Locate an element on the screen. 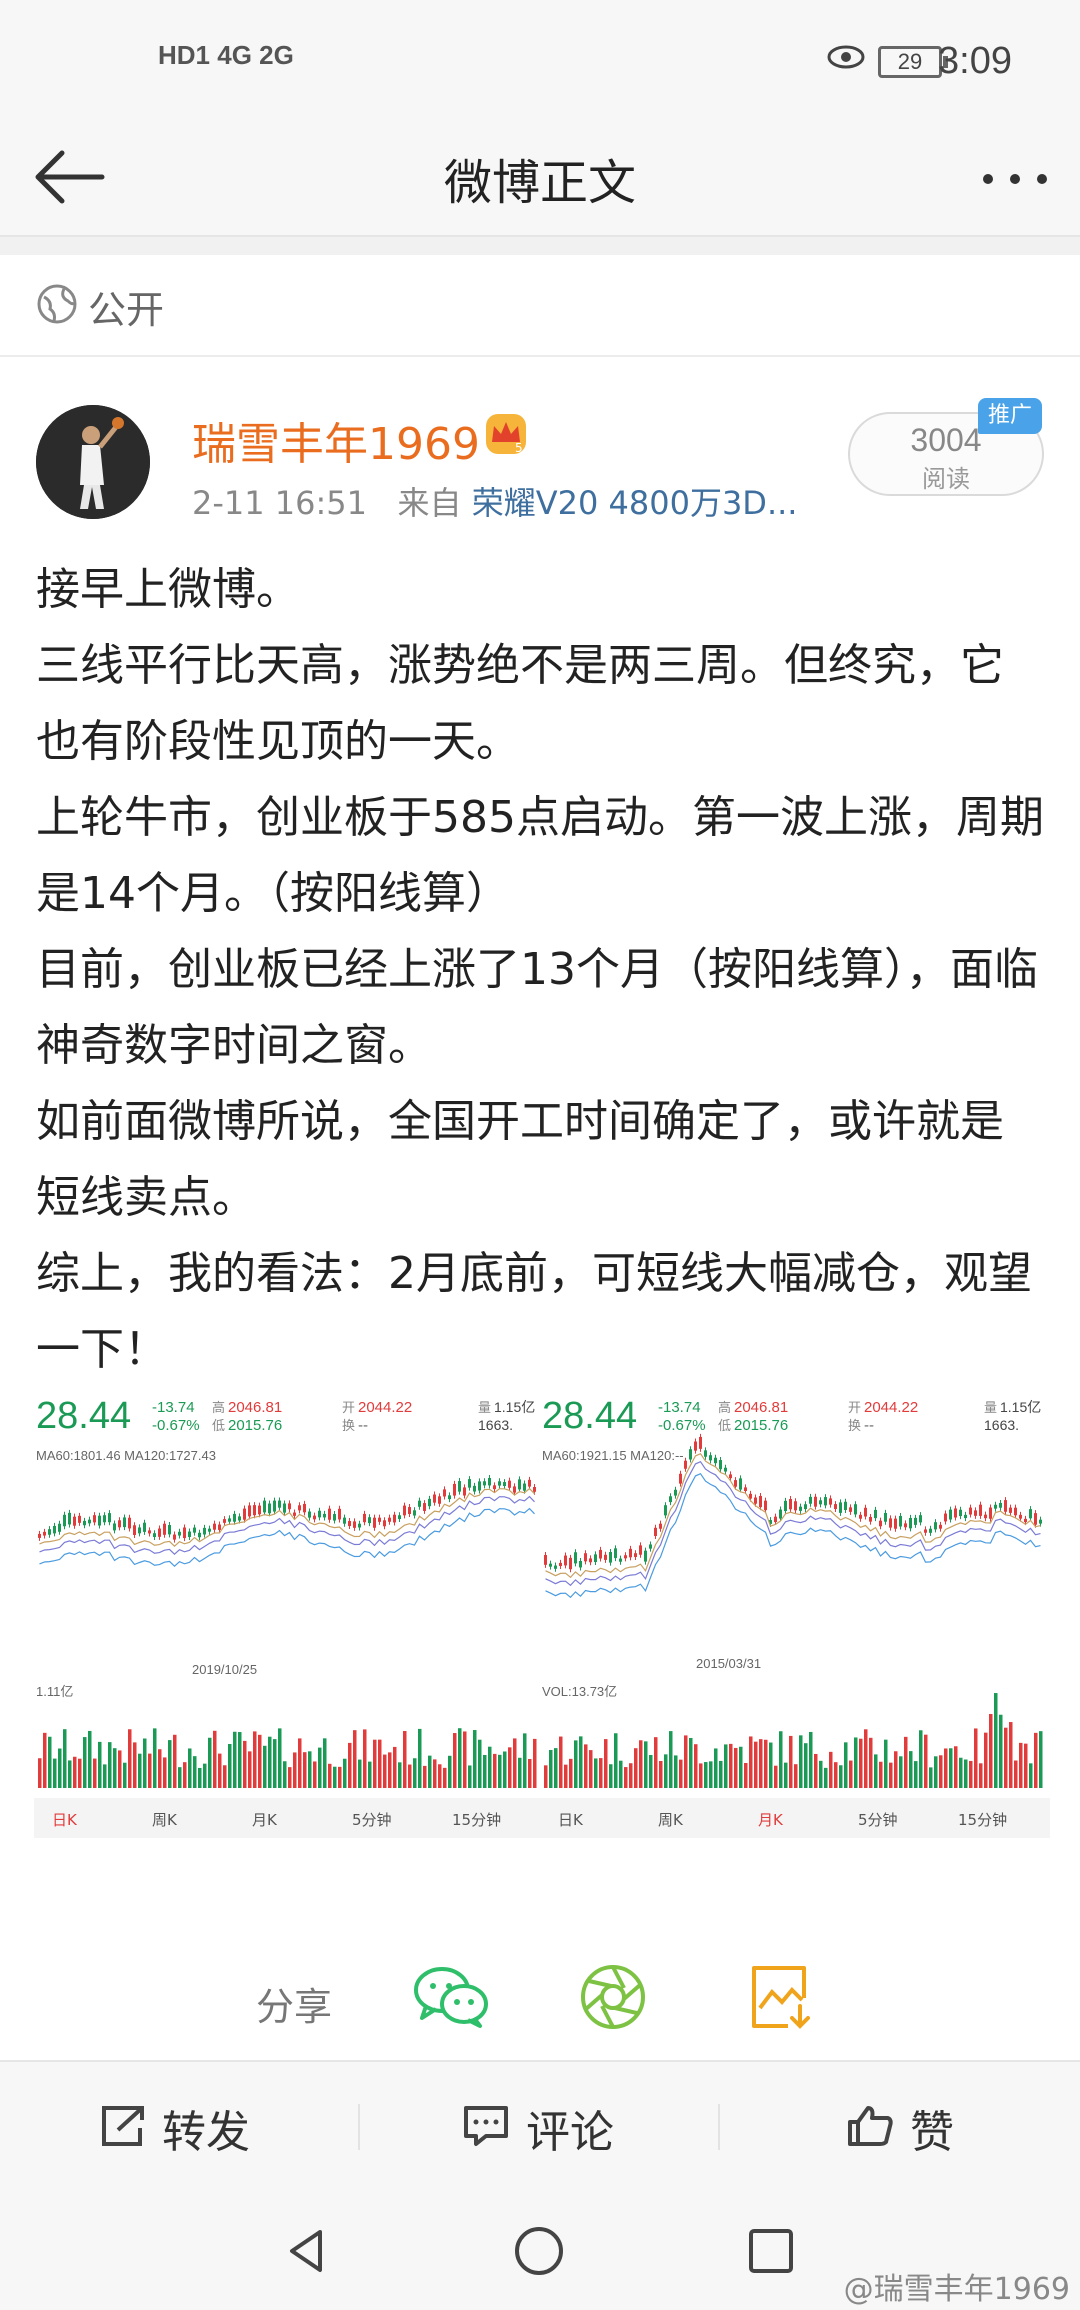 Image resolution: width=1080 pixels, height=2310 pixels. eye-comfort-icon is located at coordinates (846, 57).